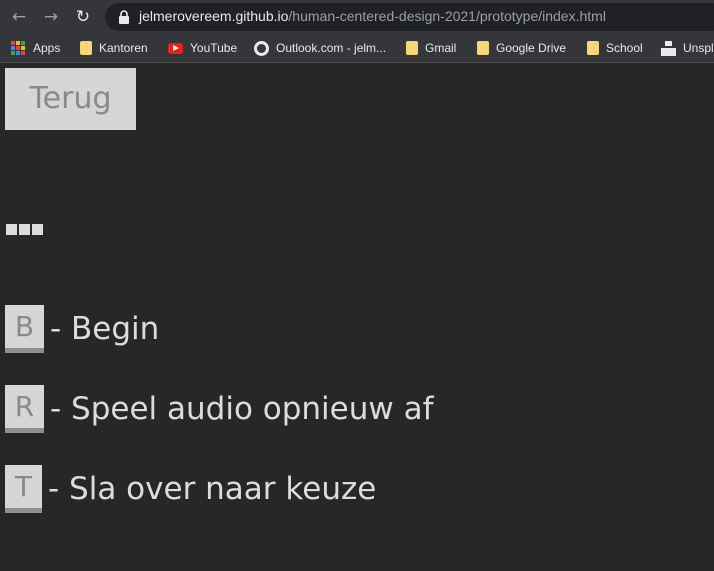  I want to click on unsplash-icon, so click(668, 48).